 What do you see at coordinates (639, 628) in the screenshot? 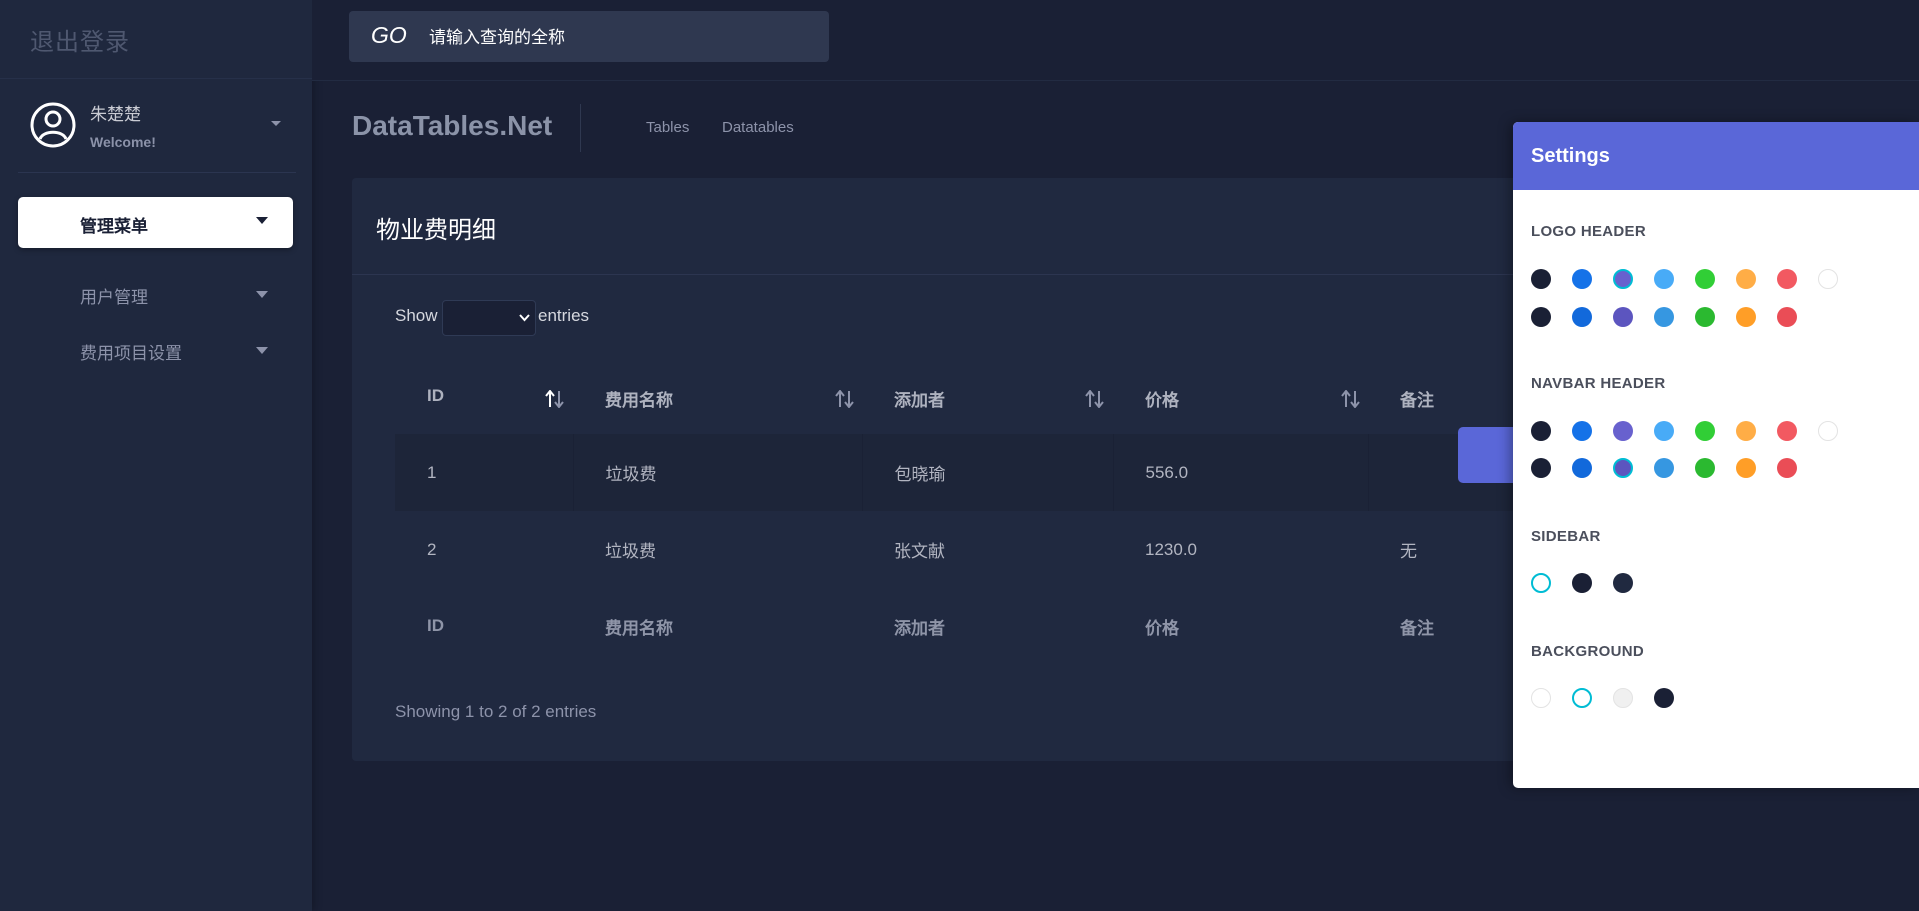
I see `footer-cell: 费用名称` at bounding box center [639, 628].